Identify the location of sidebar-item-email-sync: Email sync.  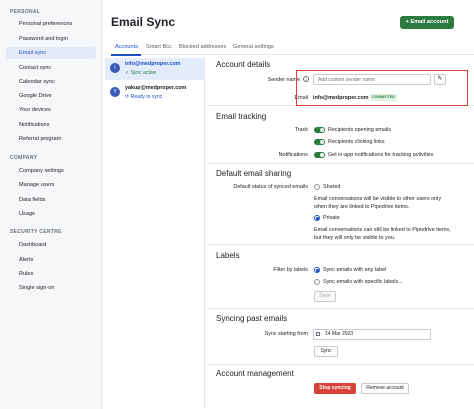
(51, 53).